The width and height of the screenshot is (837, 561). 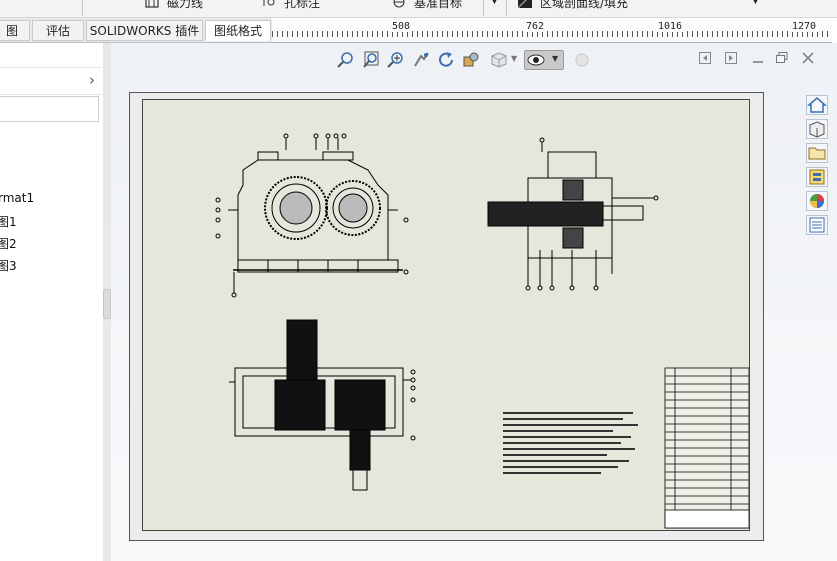 I want to click on top-view, so click(x=322, y=405).